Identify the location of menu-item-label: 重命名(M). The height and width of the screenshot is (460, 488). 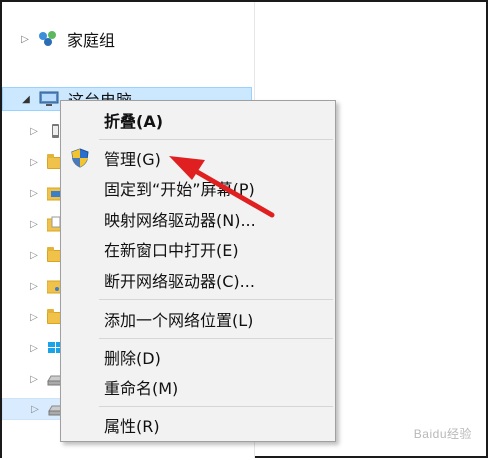
(141, 388).